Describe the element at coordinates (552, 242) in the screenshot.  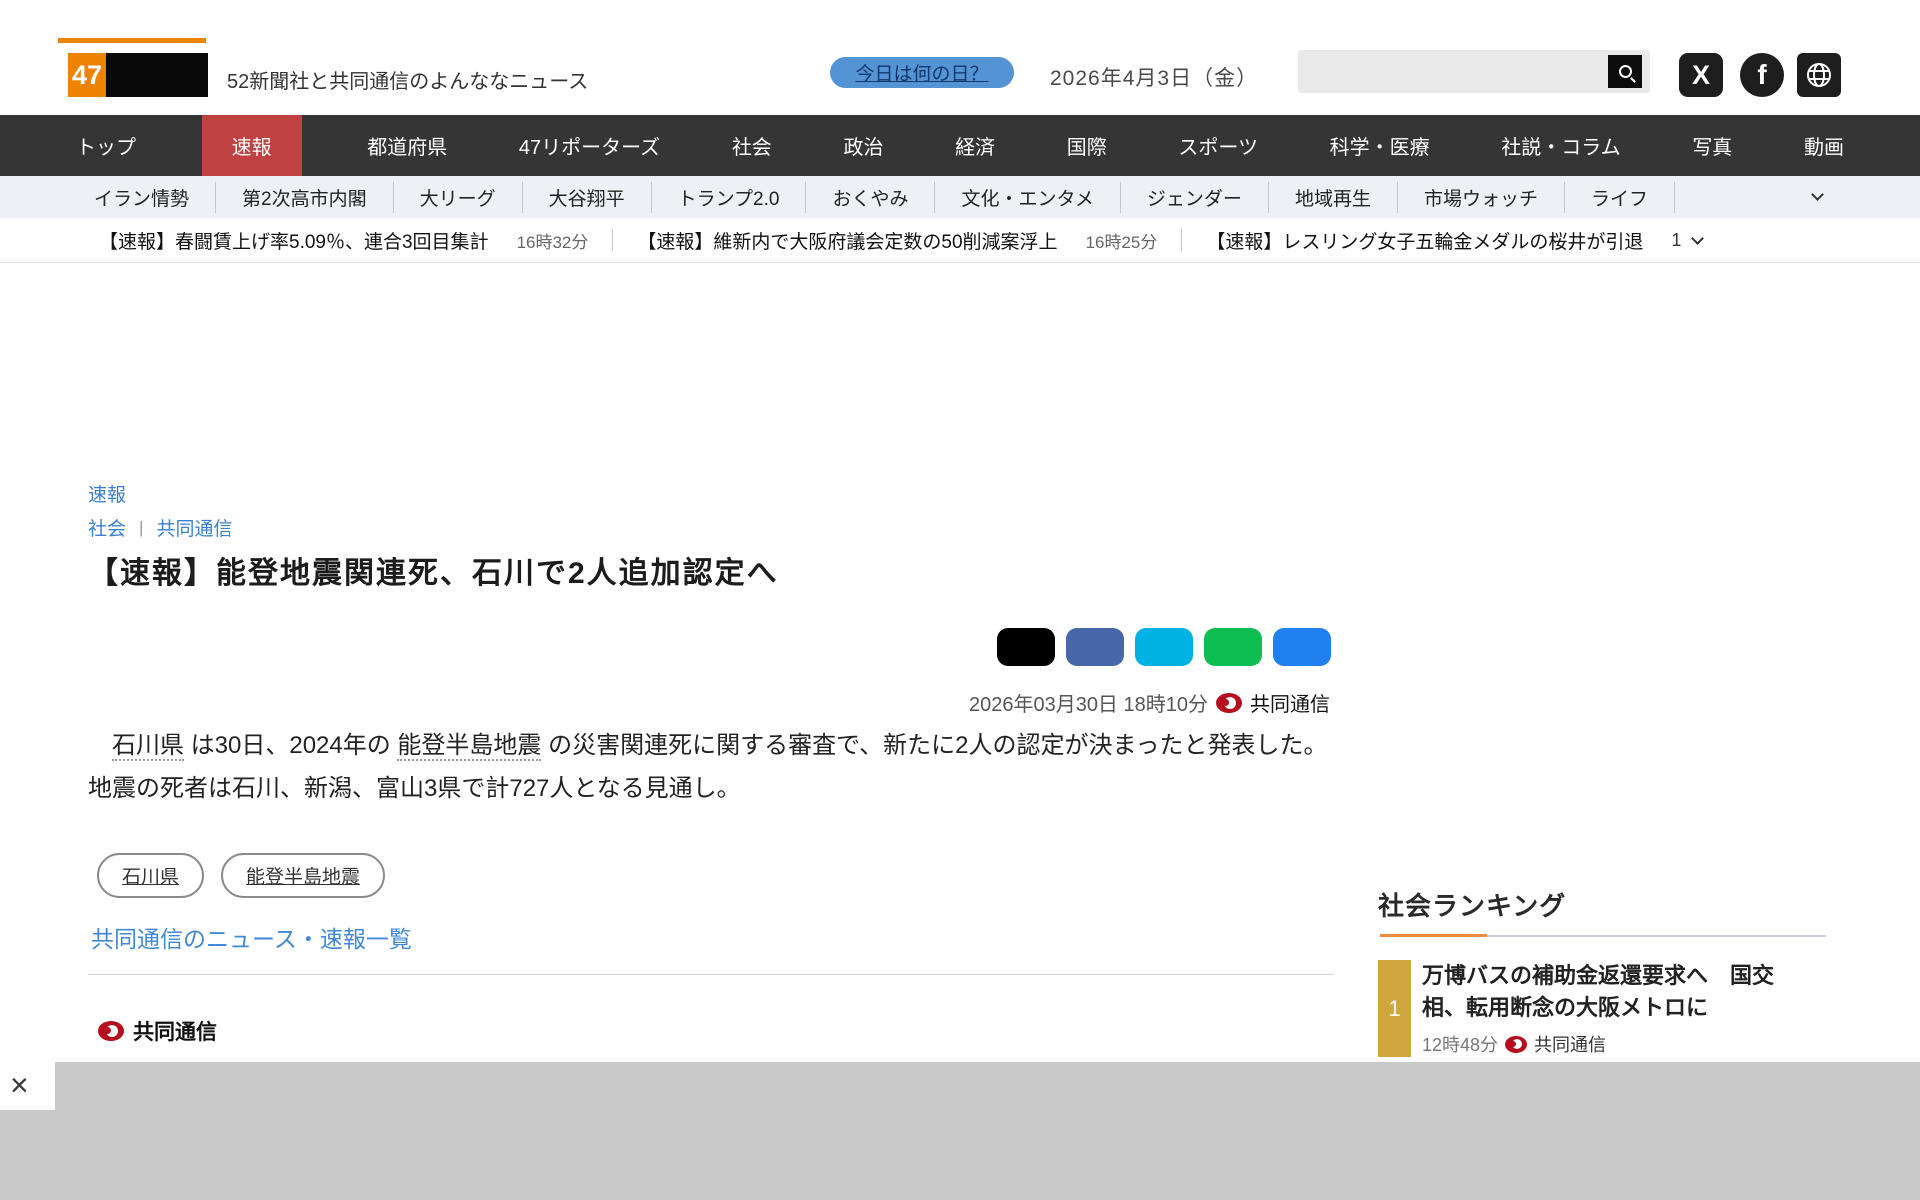
I see `ticker-time-1: 16時32分` at that location.